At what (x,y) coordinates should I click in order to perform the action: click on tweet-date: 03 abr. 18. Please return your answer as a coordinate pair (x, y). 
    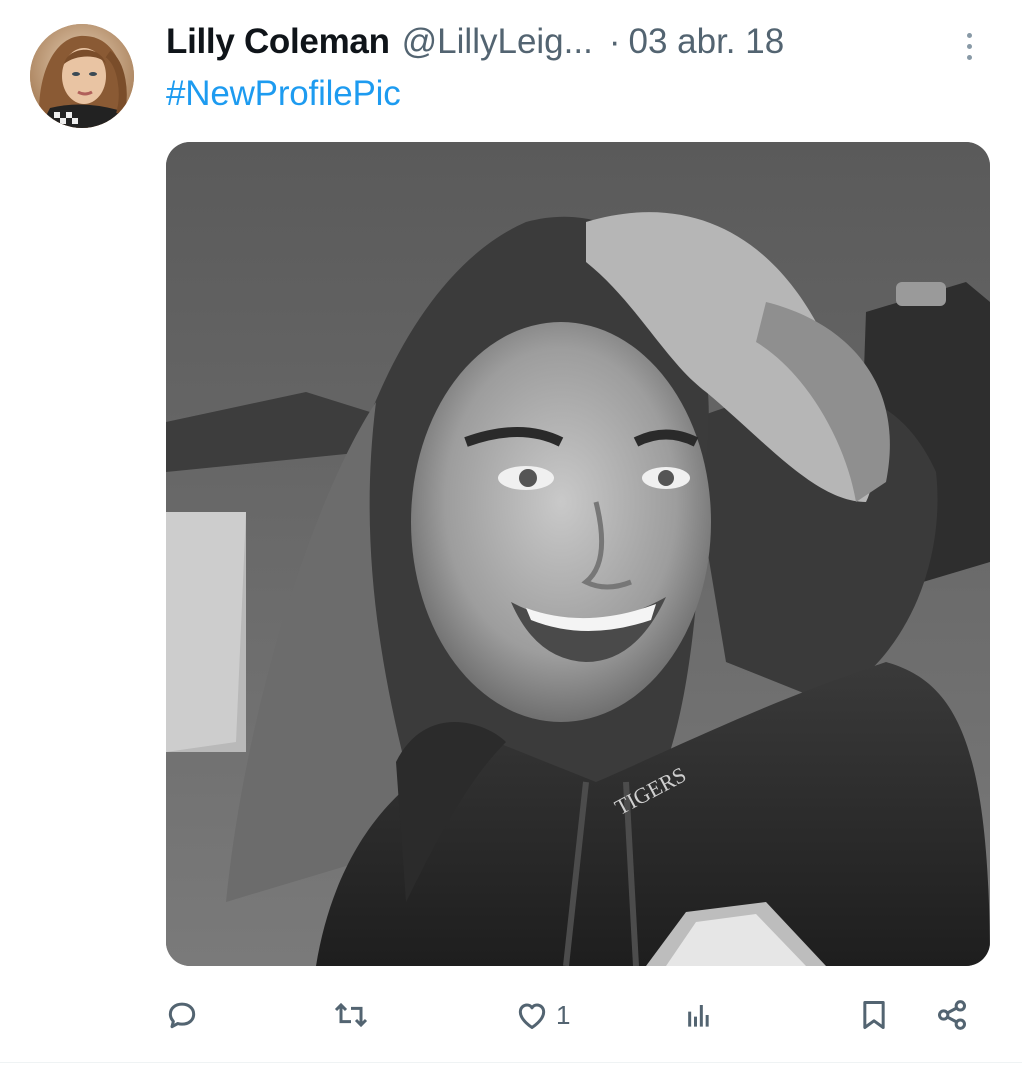
    Looking at the image, I should click on (706, 42).